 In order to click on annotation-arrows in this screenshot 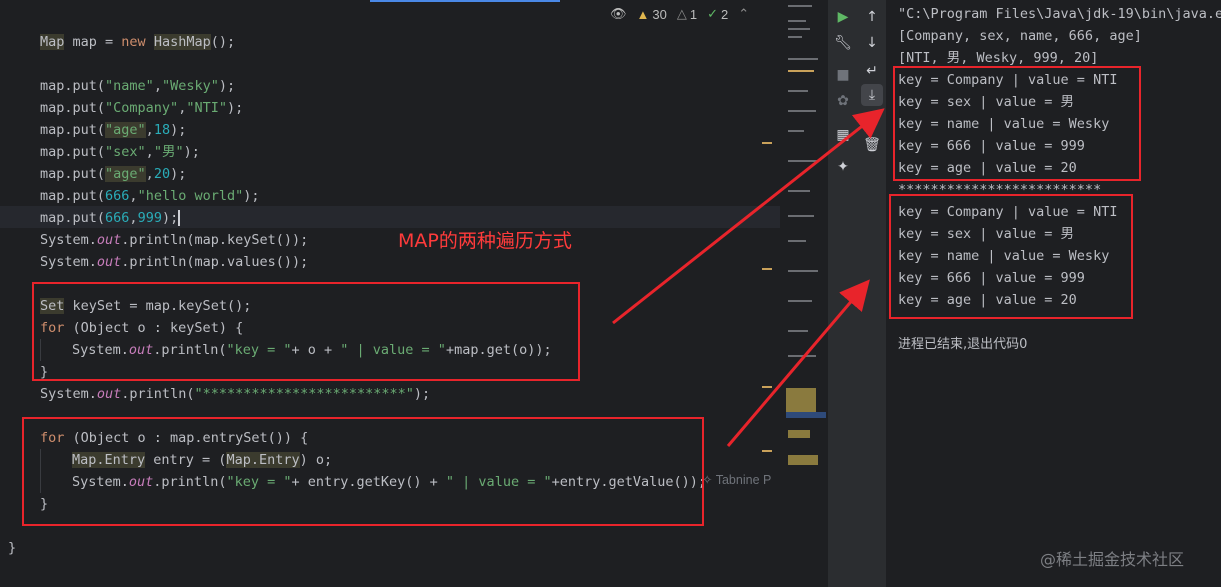, I will do `click(748, 277)`.